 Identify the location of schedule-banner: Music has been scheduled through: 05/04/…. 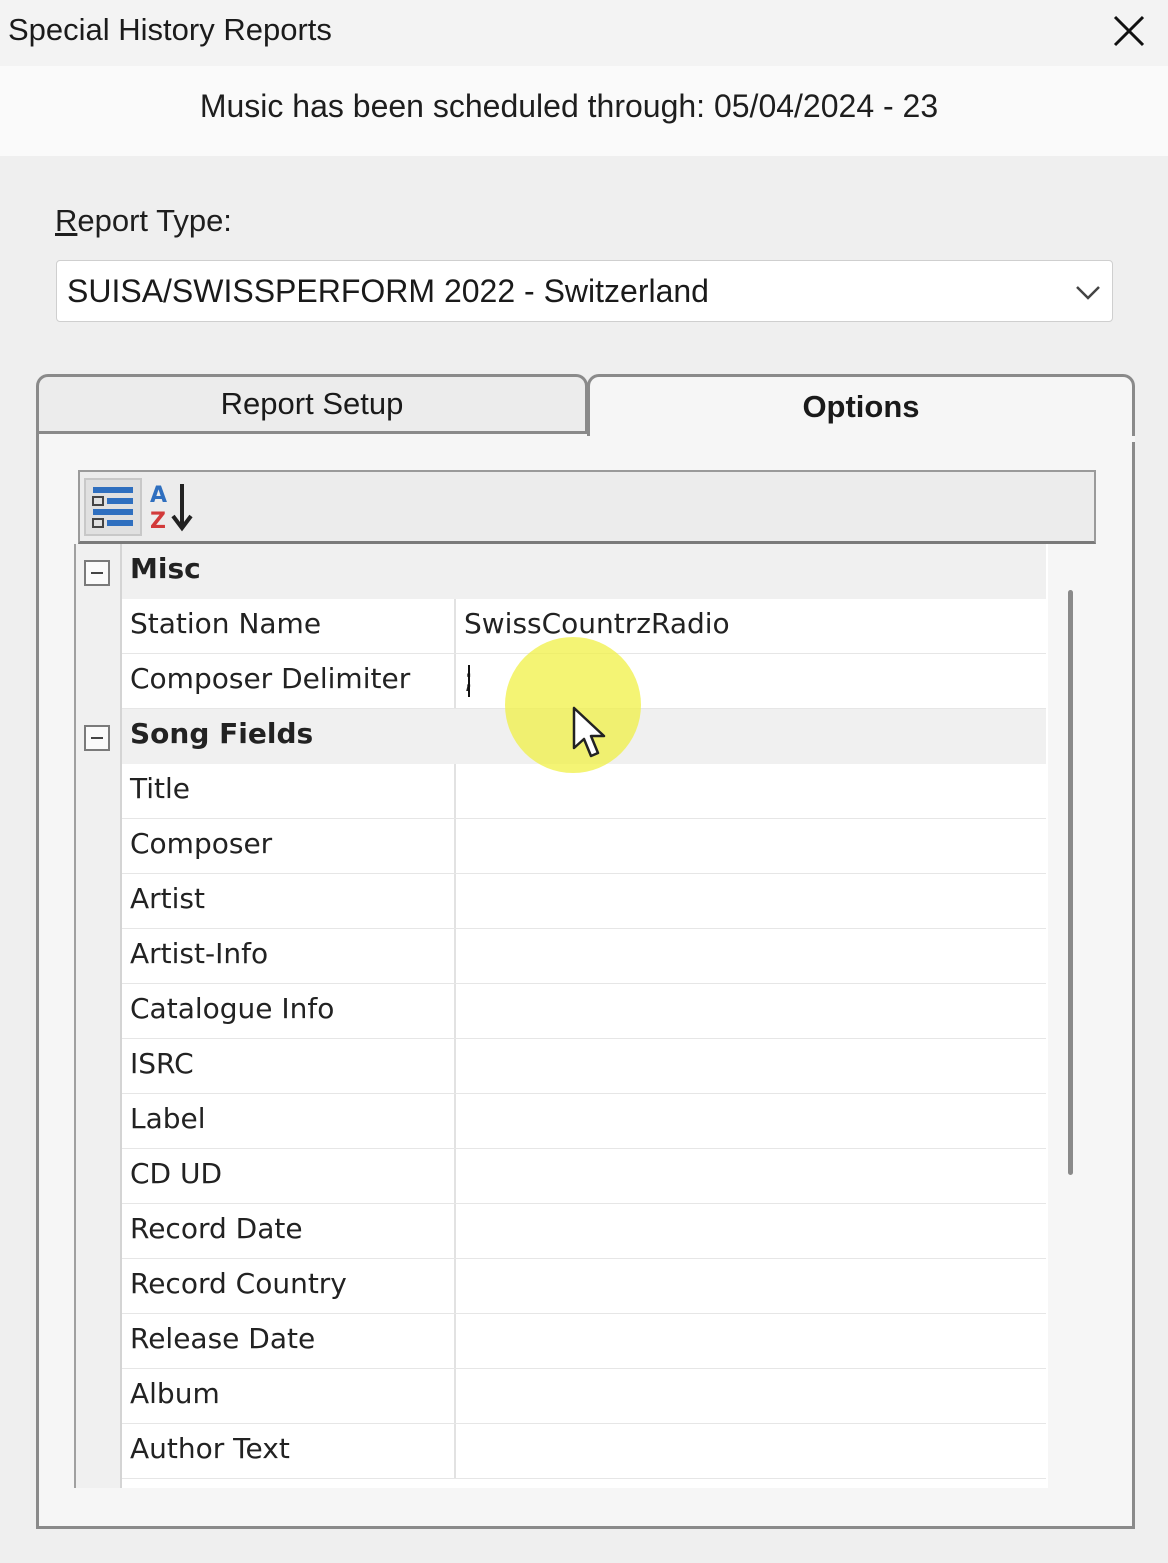
(584, 111).